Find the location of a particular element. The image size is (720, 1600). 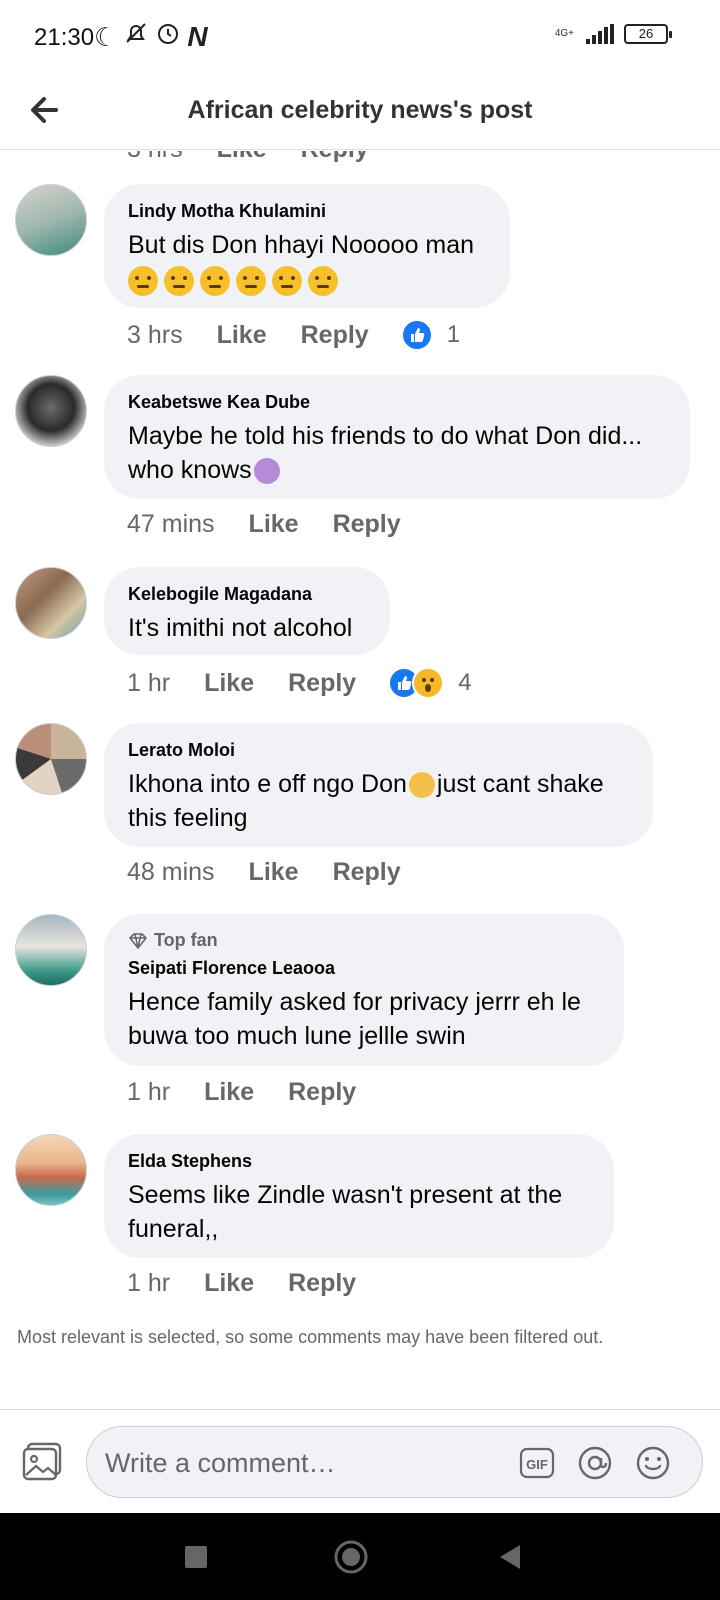

comment-meta: 48 mins Like Reply is located at coordinates (280, 872).